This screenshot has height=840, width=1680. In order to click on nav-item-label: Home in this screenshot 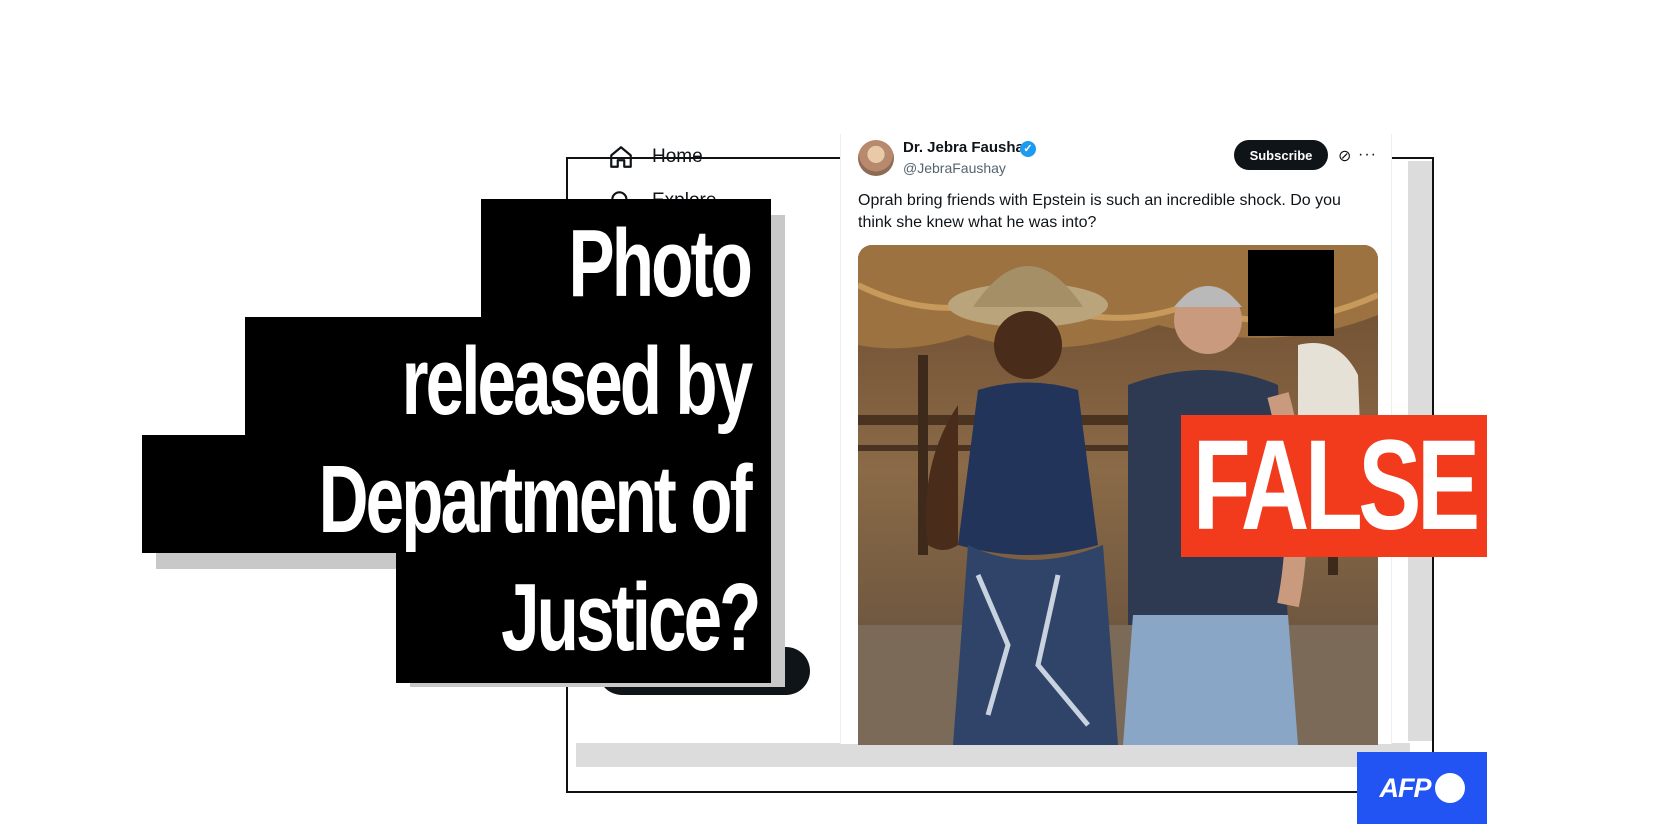, I will do `click(677, 156)`.